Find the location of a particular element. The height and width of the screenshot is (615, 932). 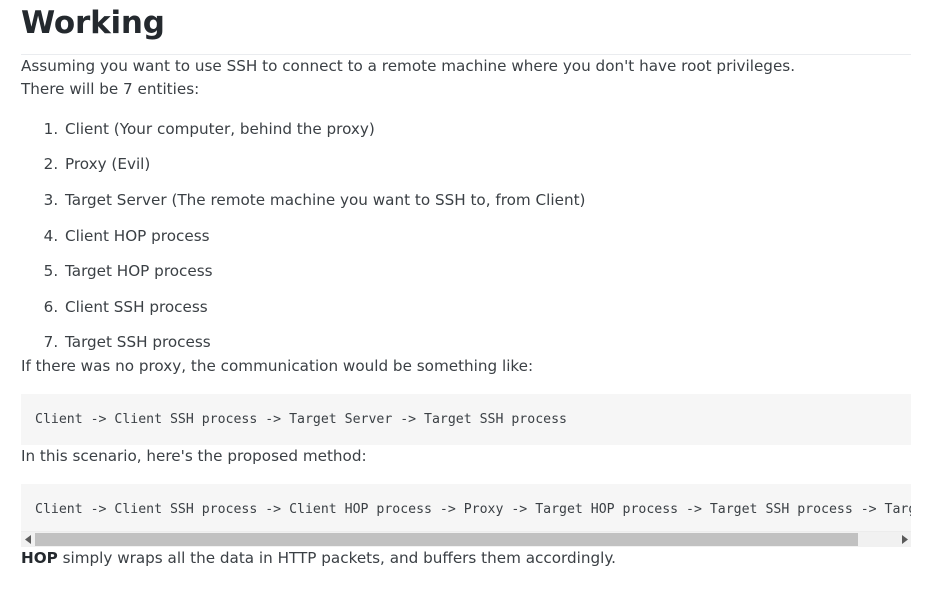

code-horizontal-scrollbar is located at coordinates (466, 539).